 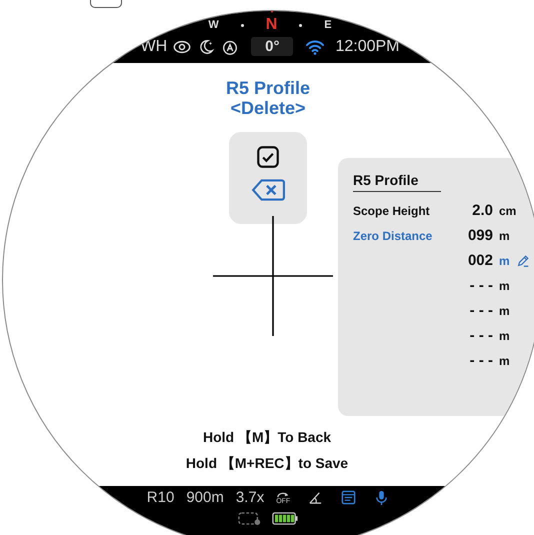 What do you see at coordinates (268, 88) in the screenshot?
I see `profile-title: R5 Profile` at bounding box center [268, 88].